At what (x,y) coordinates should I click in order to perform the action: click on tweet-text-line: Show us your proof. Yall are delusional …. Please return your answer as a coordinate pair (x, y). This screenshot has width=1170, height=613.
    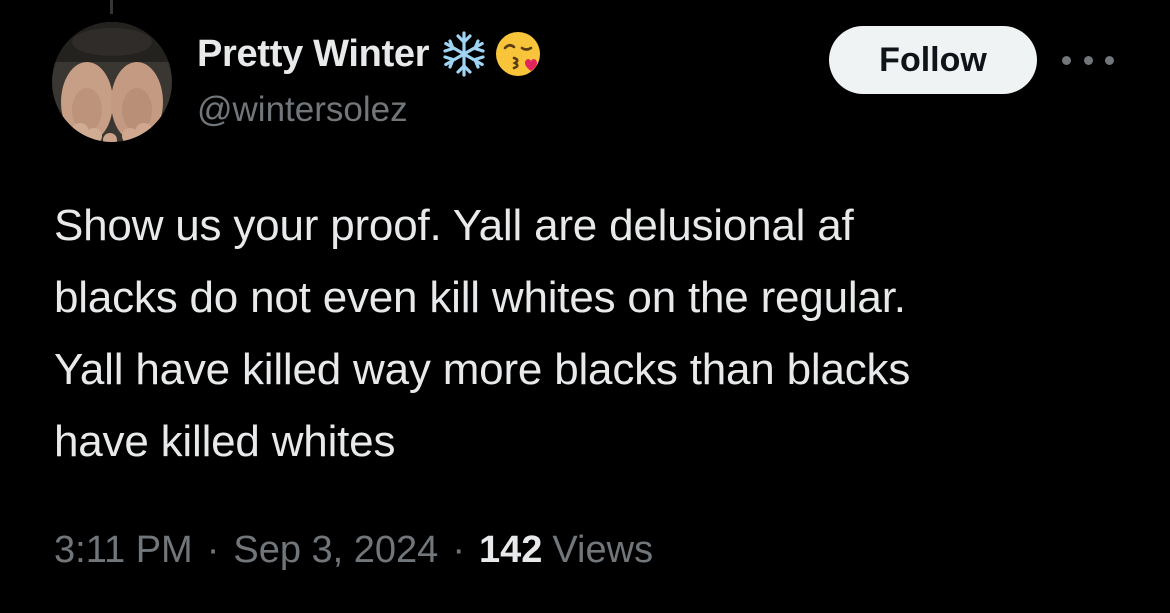
    Looking at the image, I should click on (454, 225).